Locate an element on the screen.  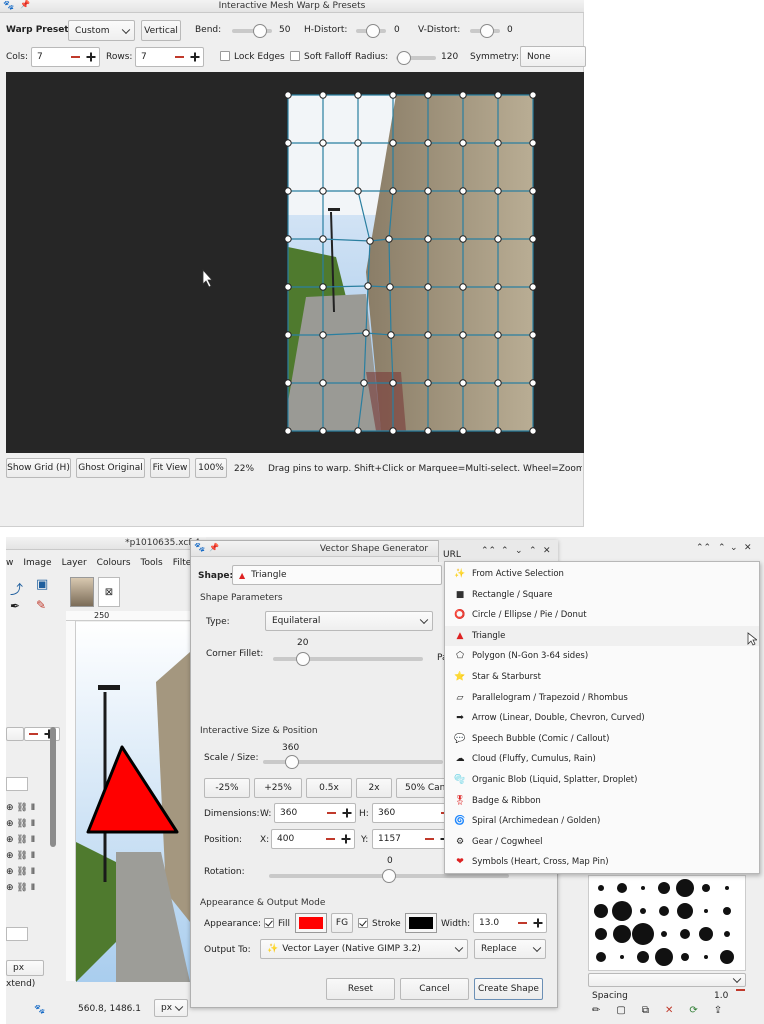
warp-preset-select: Custom is located at coordinates (101, 30).